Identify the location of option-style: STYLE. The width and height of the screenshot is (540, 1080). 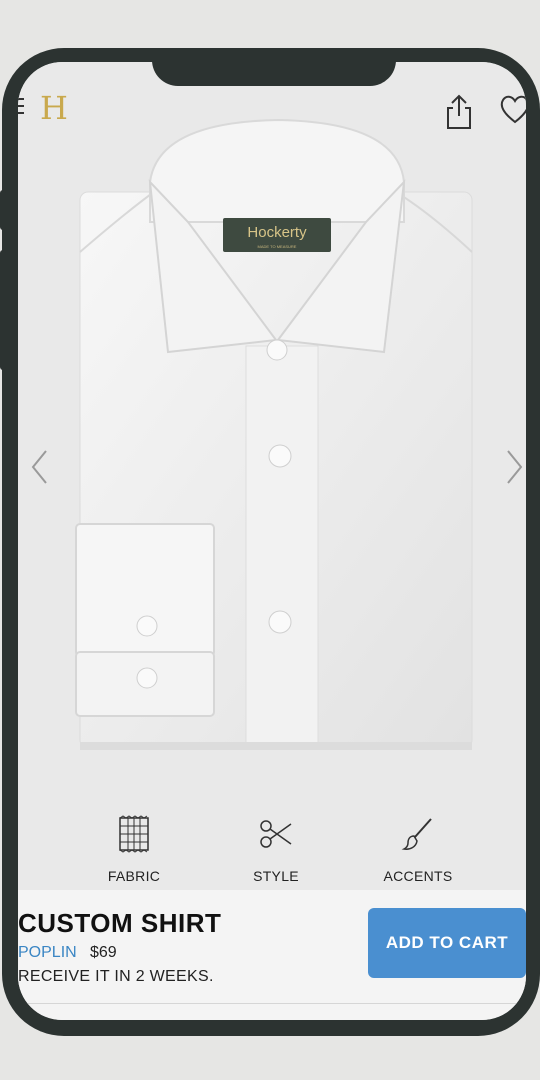
(276, 849).